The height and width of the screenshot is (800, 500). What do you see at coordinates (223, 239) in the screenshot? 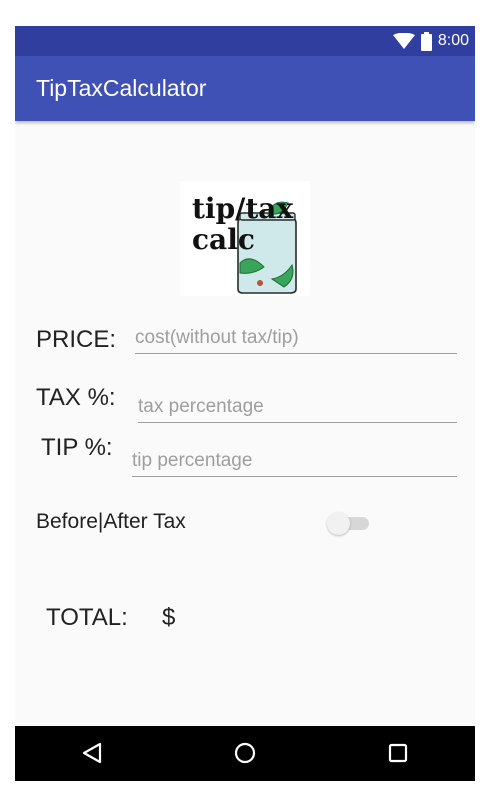
I see `svg-text: calc` at bounding box center [223, 239].